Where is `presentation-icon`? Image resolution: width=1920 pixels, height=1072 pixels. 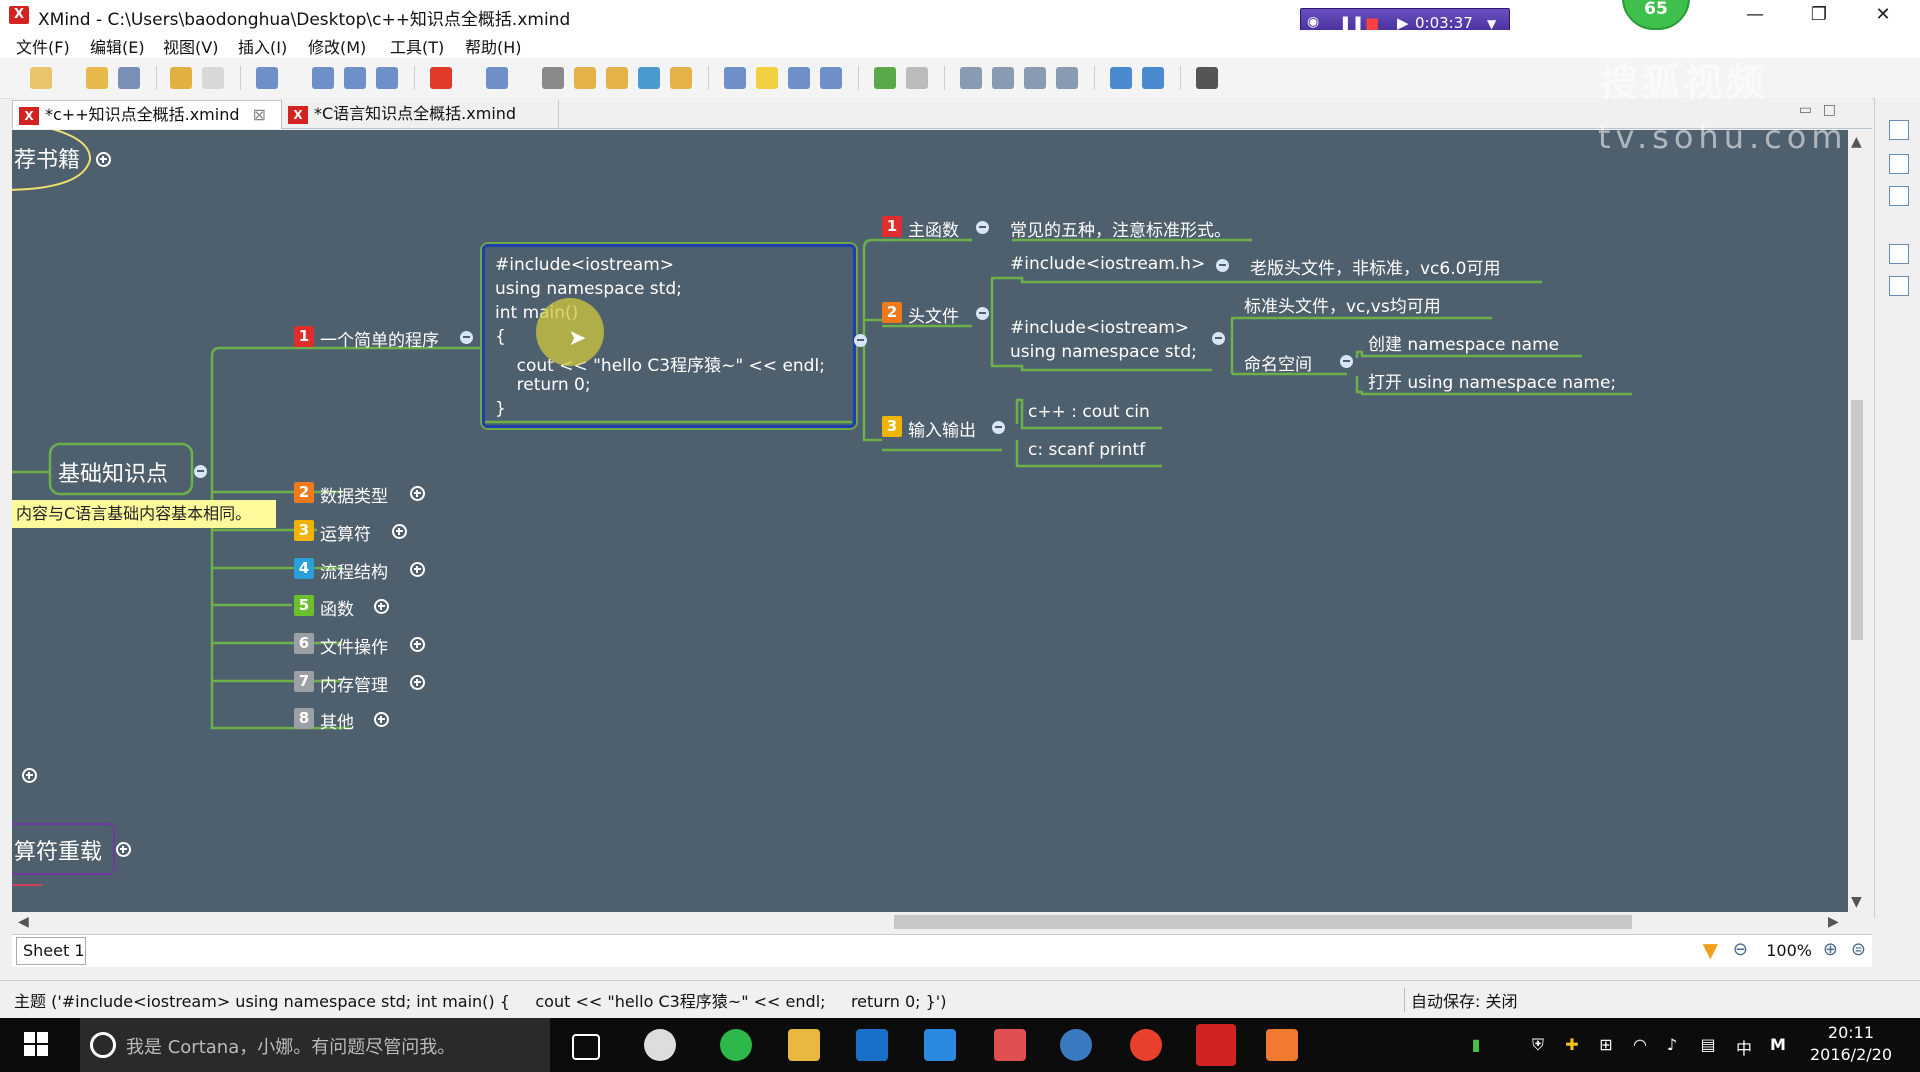 presentation-icon is located at coordinates (735, 78).